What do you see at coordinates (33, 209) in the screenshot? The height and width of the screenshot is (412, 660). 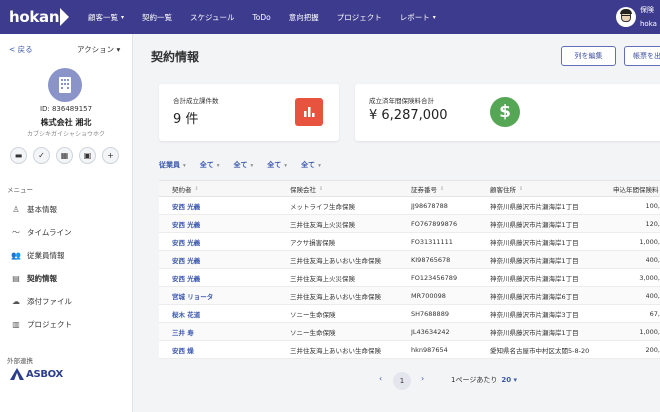 I see `sidebar-item-basic-info: ♙ 基本情報` at bounding box center [33, 209].